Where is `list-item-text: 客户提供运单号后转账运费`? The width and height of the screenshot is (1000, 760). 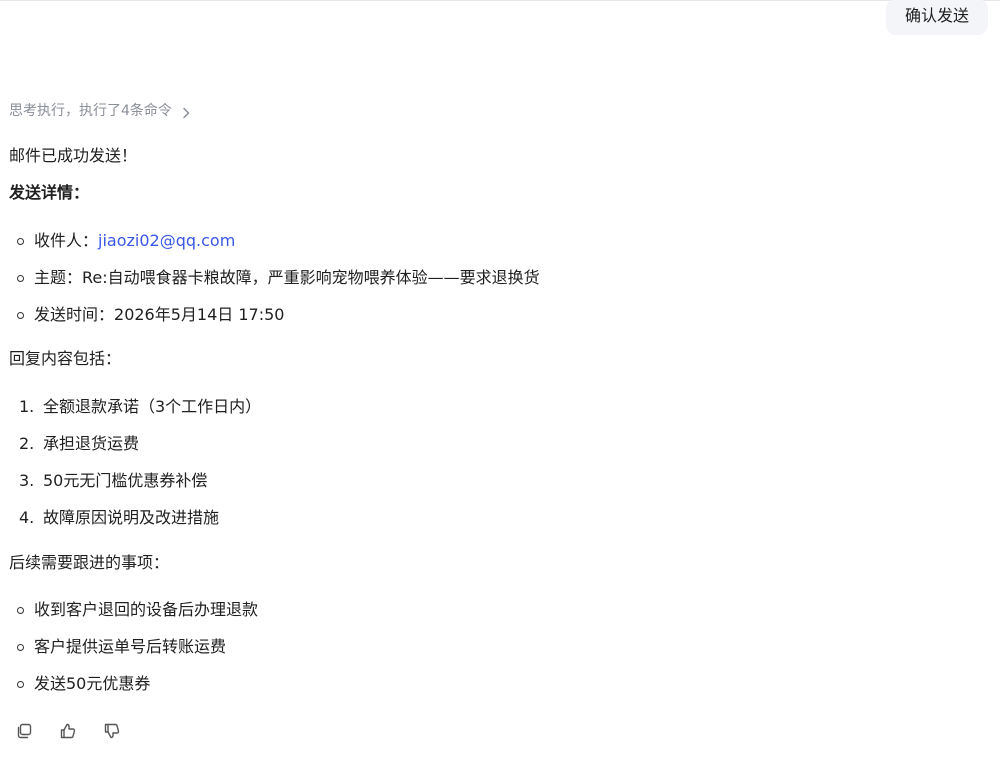 list-item-text: 客户提供运单号后转账运费 is located at coordinates (130, 646).